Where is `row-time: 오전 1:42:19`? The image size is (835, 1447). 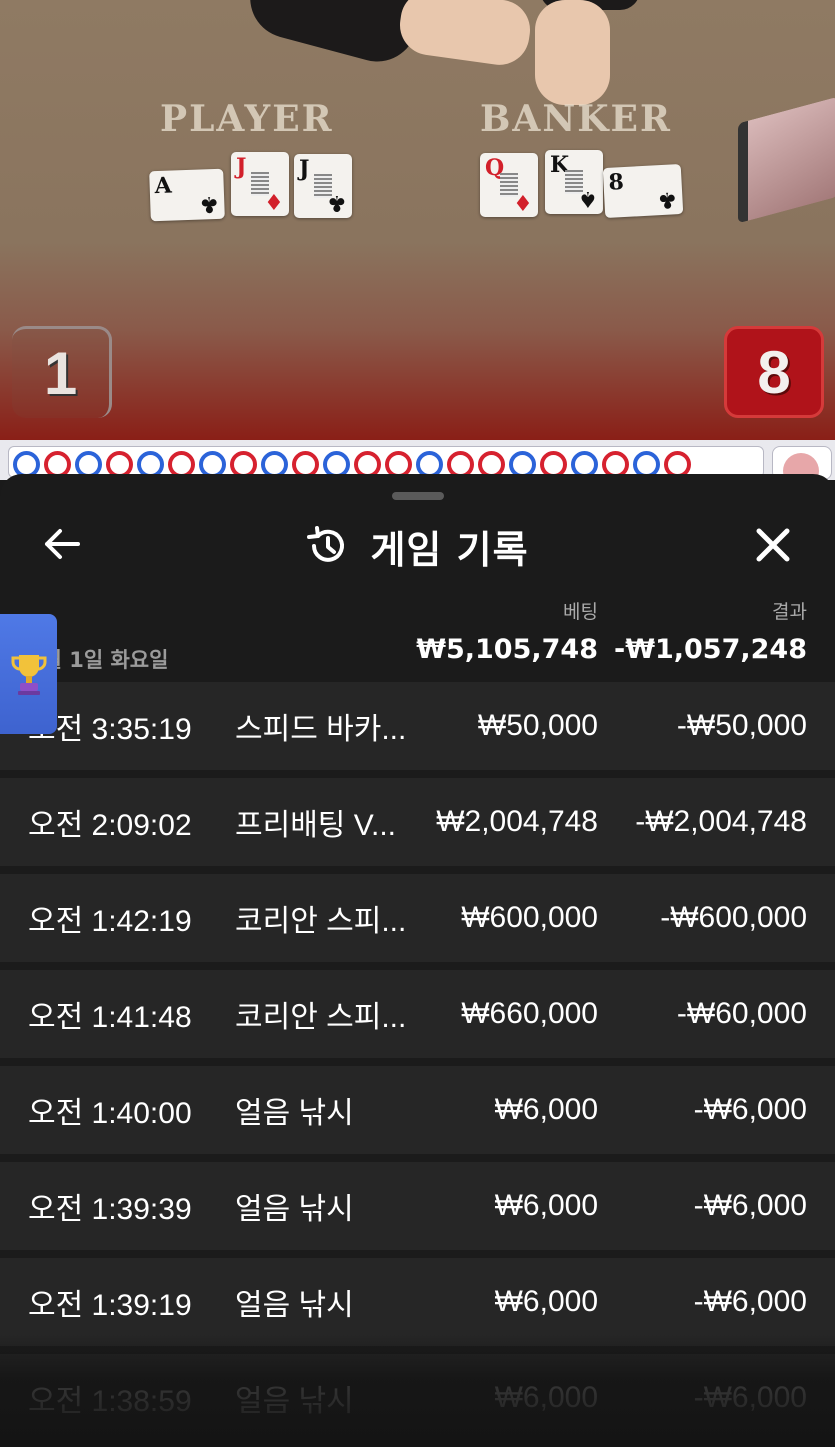
row-time: 오전 1:42:19 is located at coordinates (110, 921).